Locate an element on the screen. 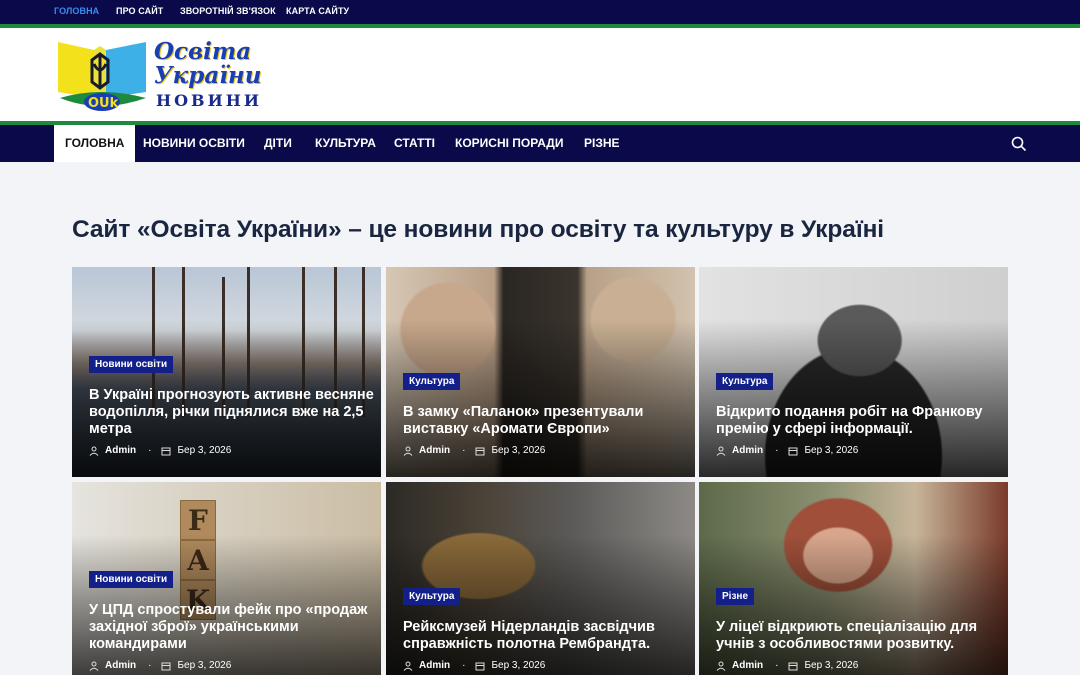 This screenshot has height=675, width=1080. nav-item-home: Головна is located at coordinates (95, 143).